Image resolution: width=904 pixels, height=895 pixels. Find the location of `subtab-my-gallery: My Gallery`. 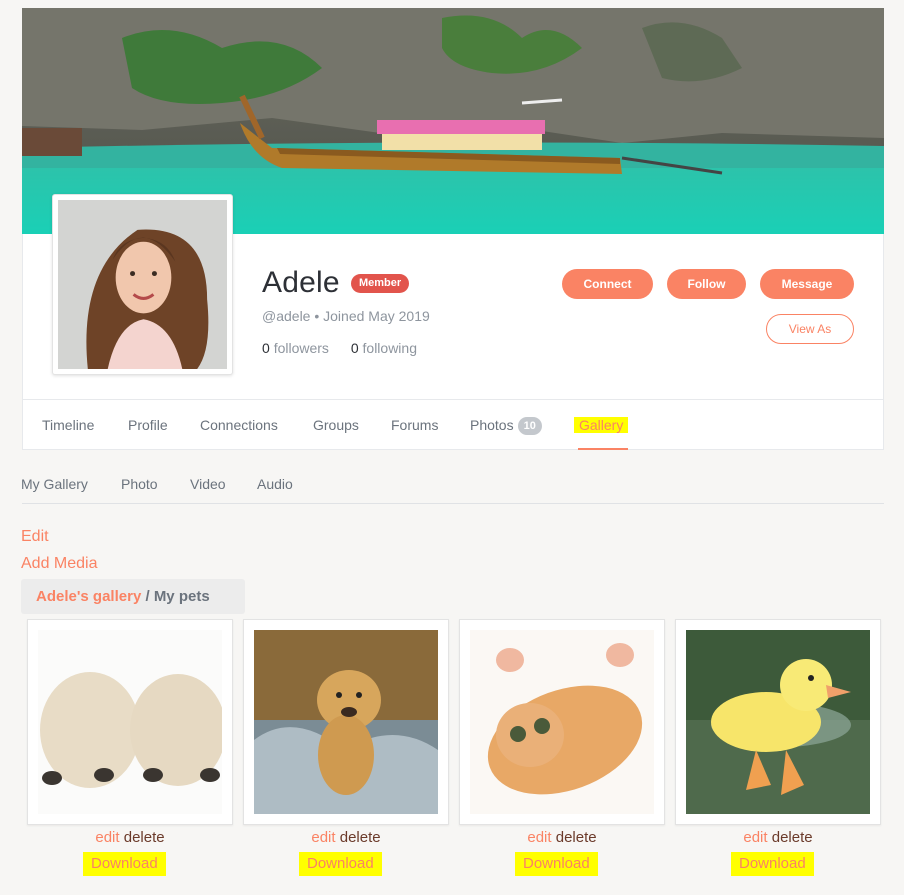

subtab-my-gallery: My Gallery is located at coordinates (54, 484).